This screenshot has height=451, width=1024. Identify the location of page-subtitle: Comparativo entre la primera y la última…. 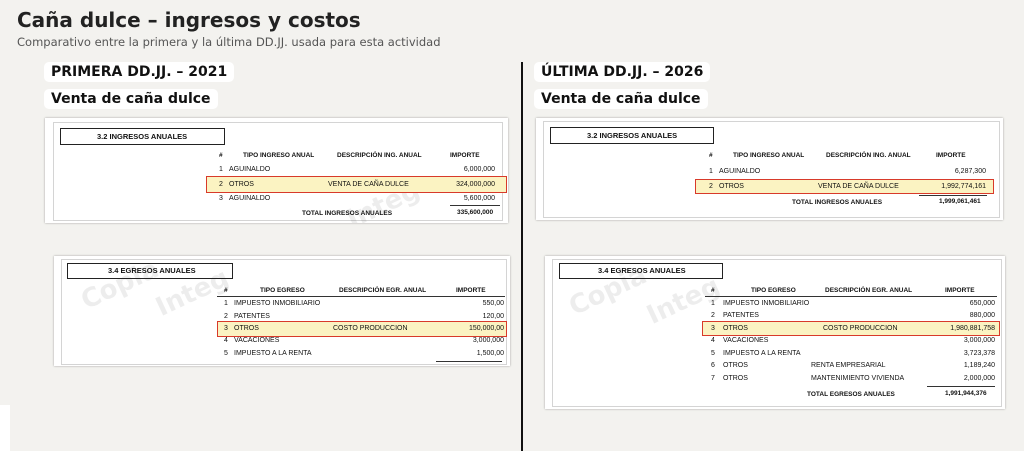
(229, 42).